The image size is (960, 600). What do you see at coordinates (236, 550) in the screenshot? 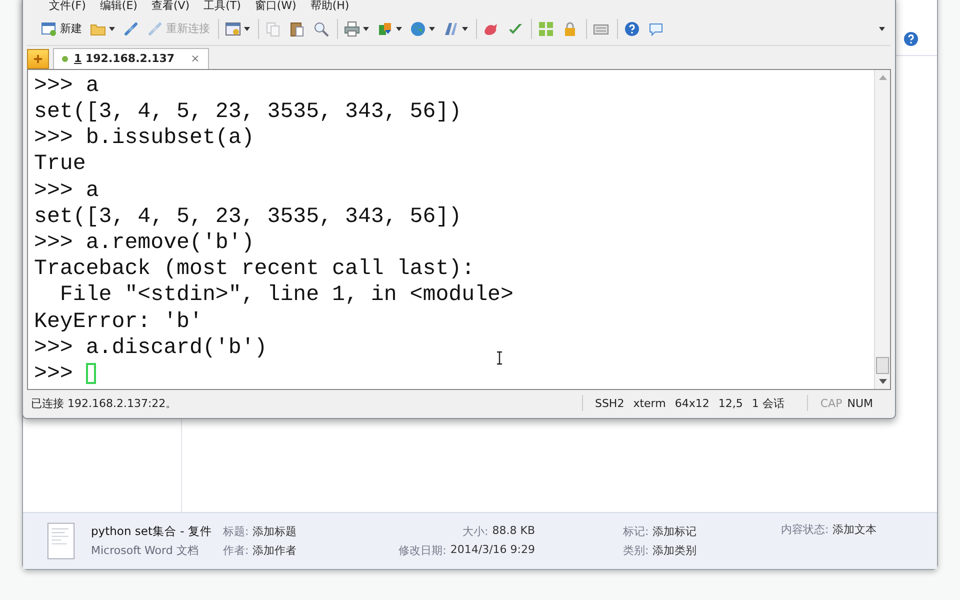
I see `property-label: 作者:` at bounding box center [236, 550].